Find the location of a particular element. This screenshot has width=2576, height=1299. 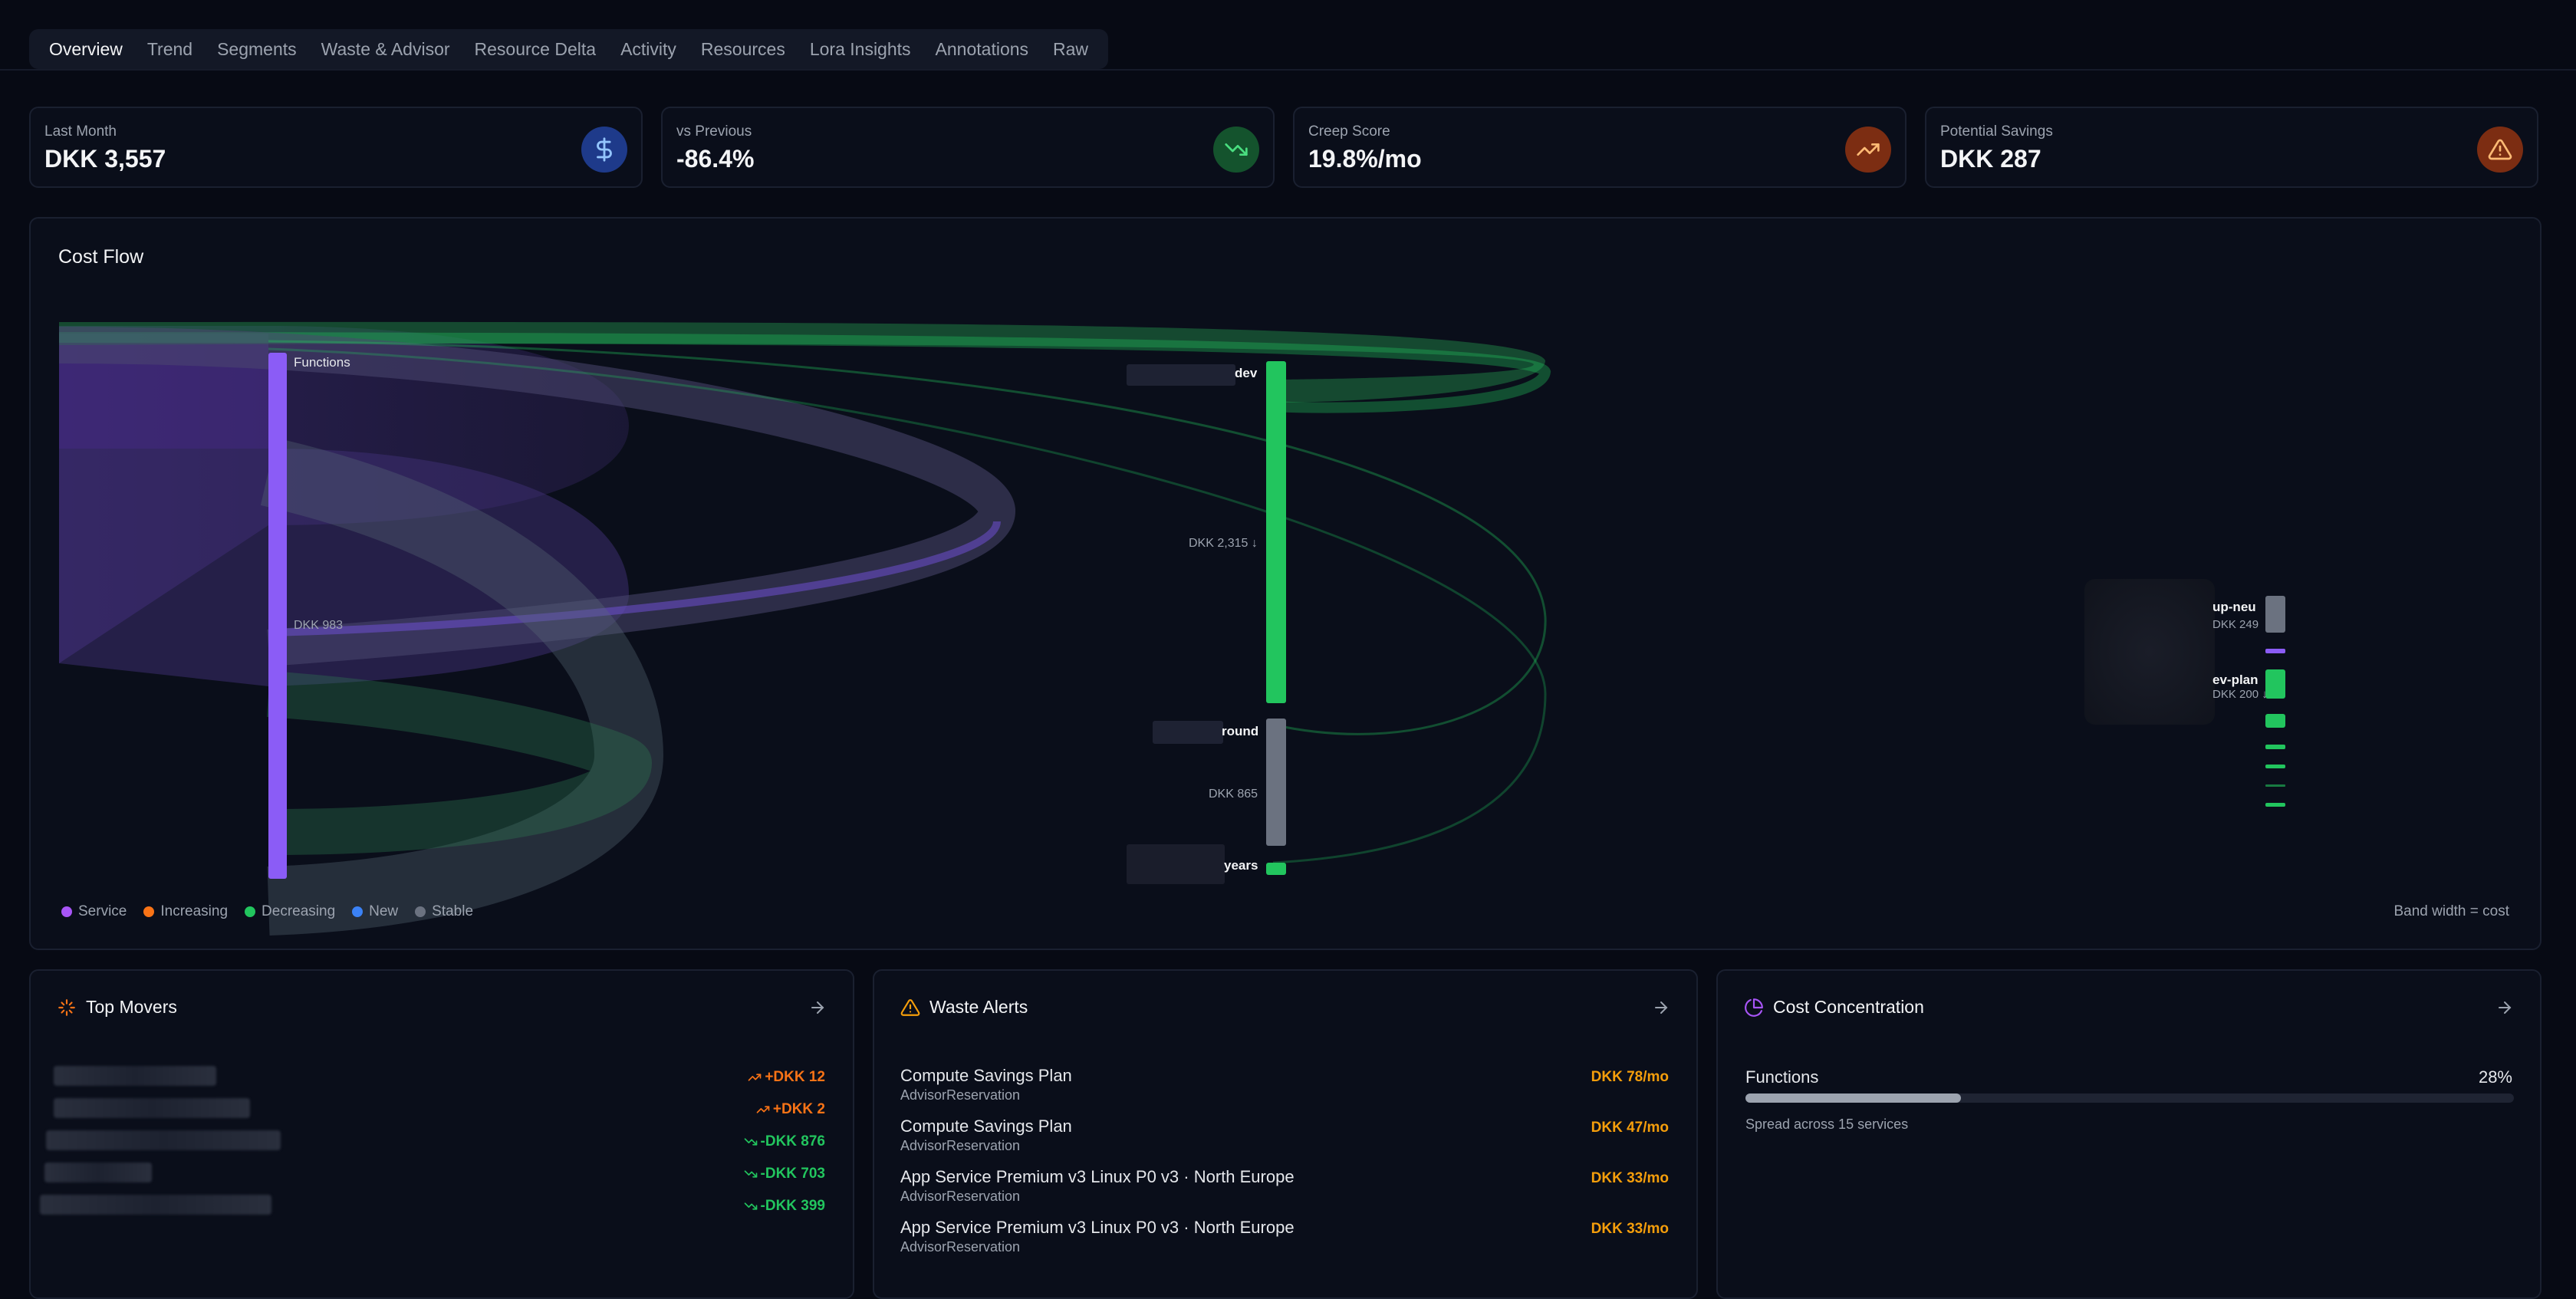

legend-label: Service is located at coordinates (102, 911).